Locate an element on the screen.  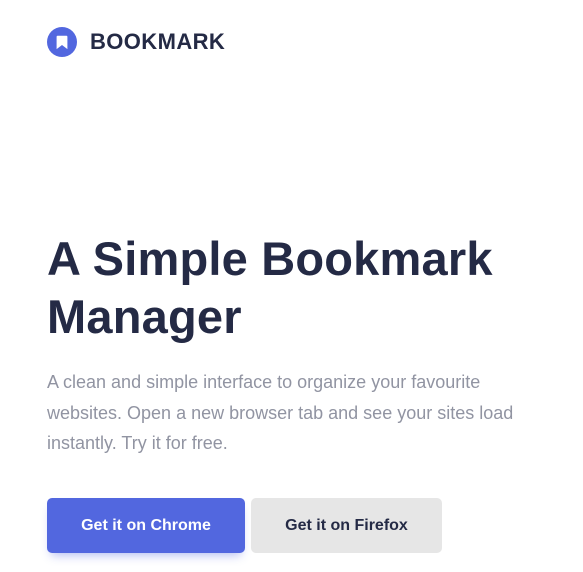
page-title: A Simple Bookmark Manager is located at coordinates (270, 287).